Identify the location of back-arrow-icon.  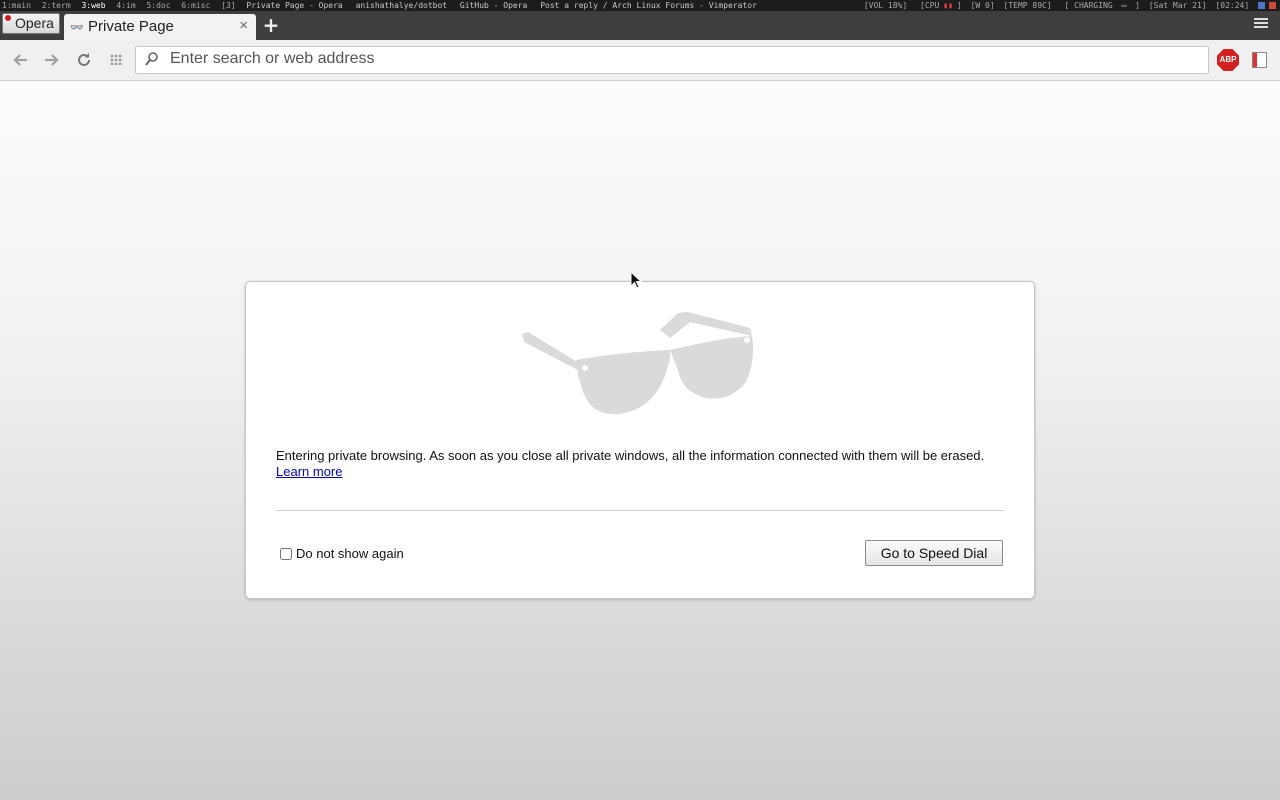
(21, 60).